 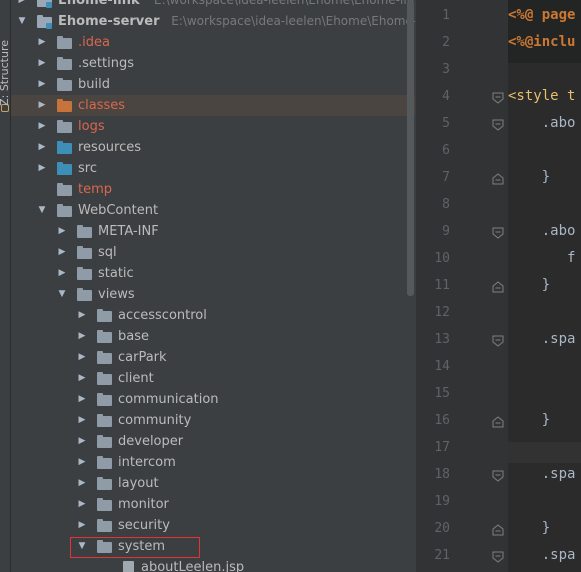 What do you see at coordinates (213, 399) in the screenshot?
I see `tree-row-communication: ▶ communication` at bounding box center [213, 399].